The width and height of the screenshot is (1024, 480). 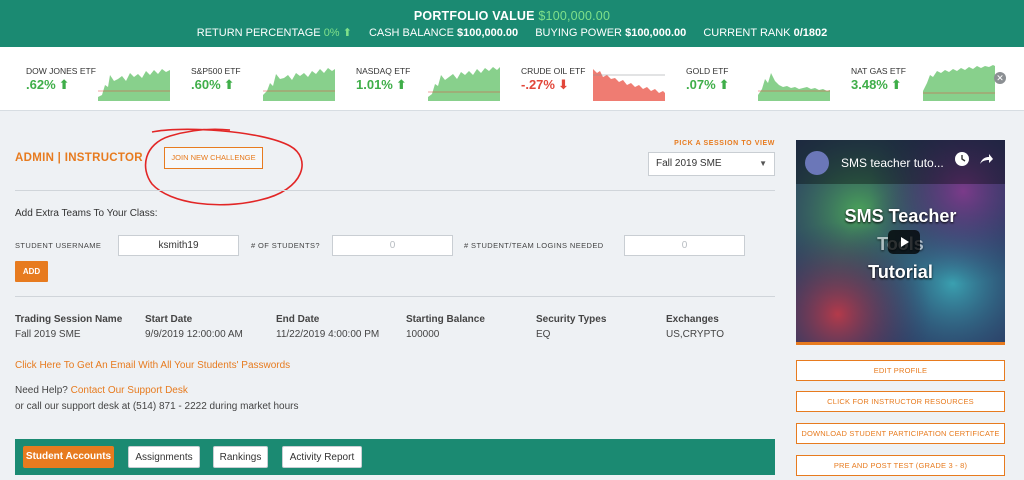 What do you see at coordinates (900, 401) in the screenshot?
I see `instructor-resources-button: CLICK FOR INSTRUCTOR RESOURCES` at bounding box center [900, 401].